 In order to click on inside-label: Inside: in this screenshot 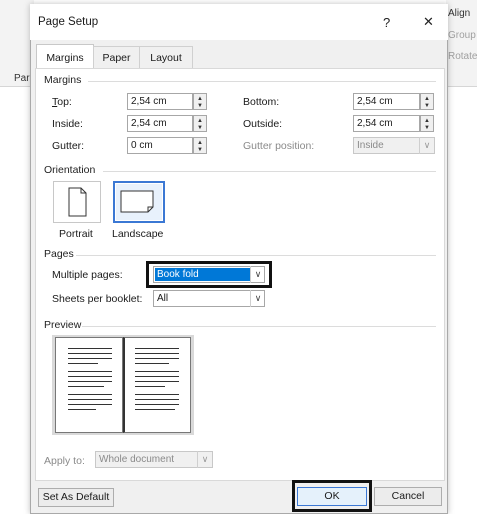, I will do `click(67, 124)`.